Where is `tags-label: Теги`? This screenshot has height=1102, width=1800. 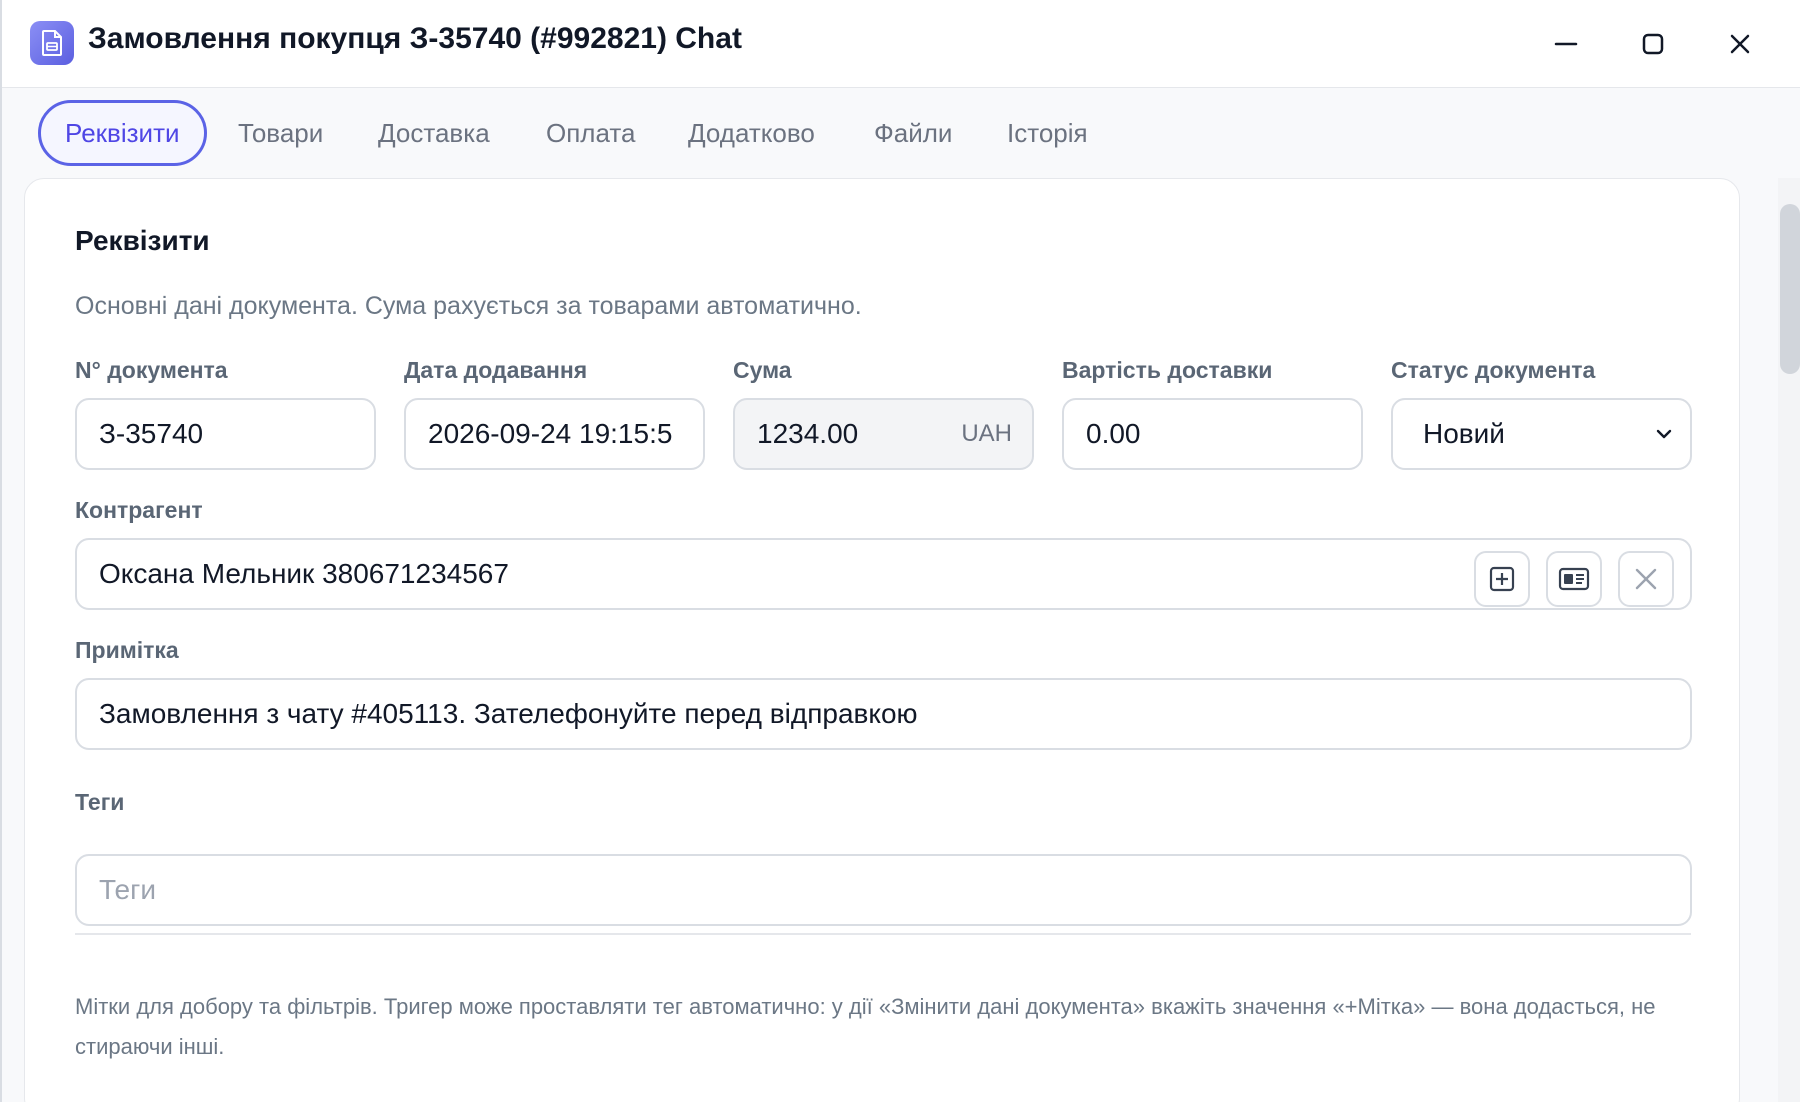
tags-label: Теги is located at coordinates (100, 802).